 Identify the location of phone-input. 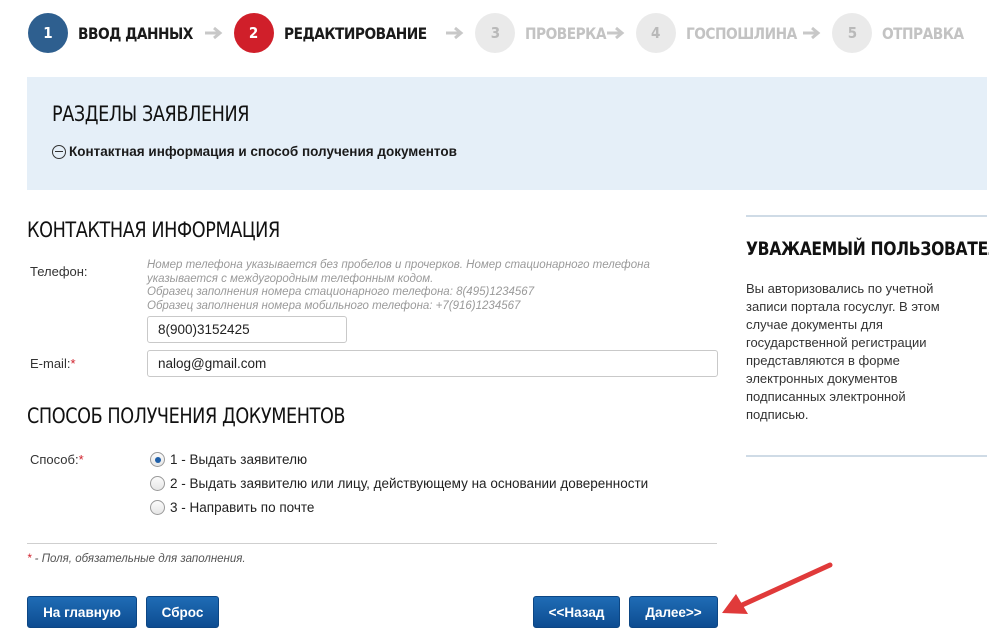
(247, 329).